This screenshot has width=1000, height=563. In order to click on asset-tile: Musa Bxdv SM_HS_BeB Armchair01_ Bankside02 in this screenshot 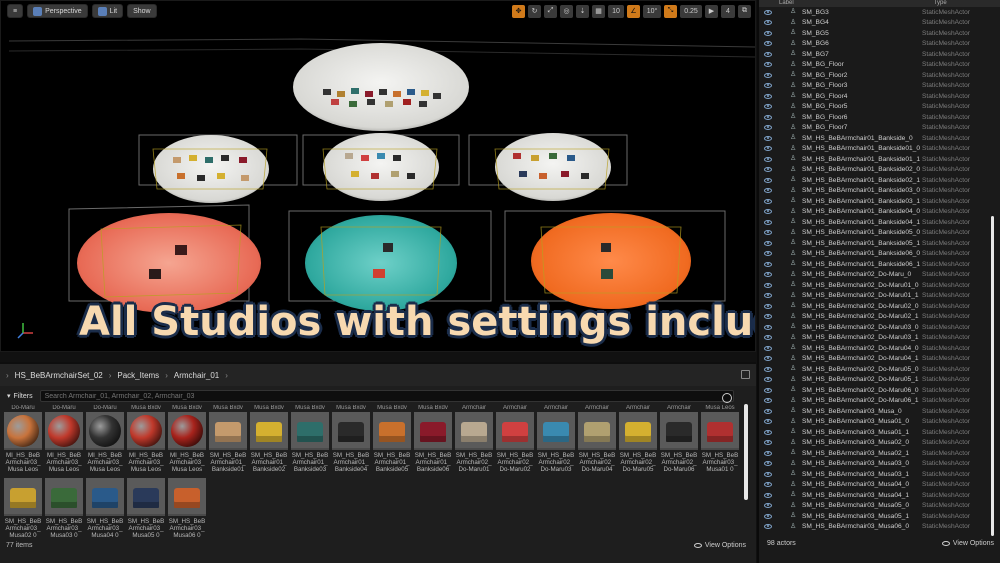, I will do `click(269, 440)`.